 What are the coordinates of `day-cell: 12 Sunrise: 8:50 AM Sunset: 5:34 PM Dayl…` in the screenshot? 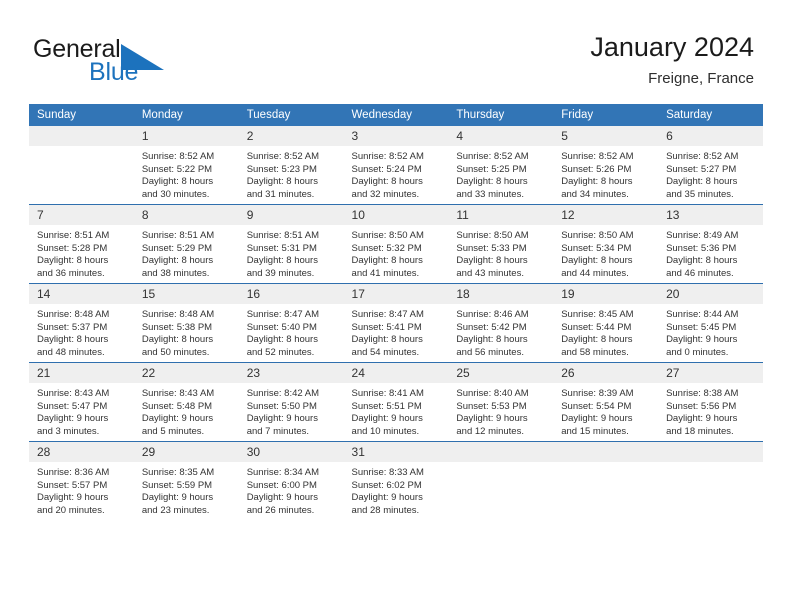 It's located at (606, 244).